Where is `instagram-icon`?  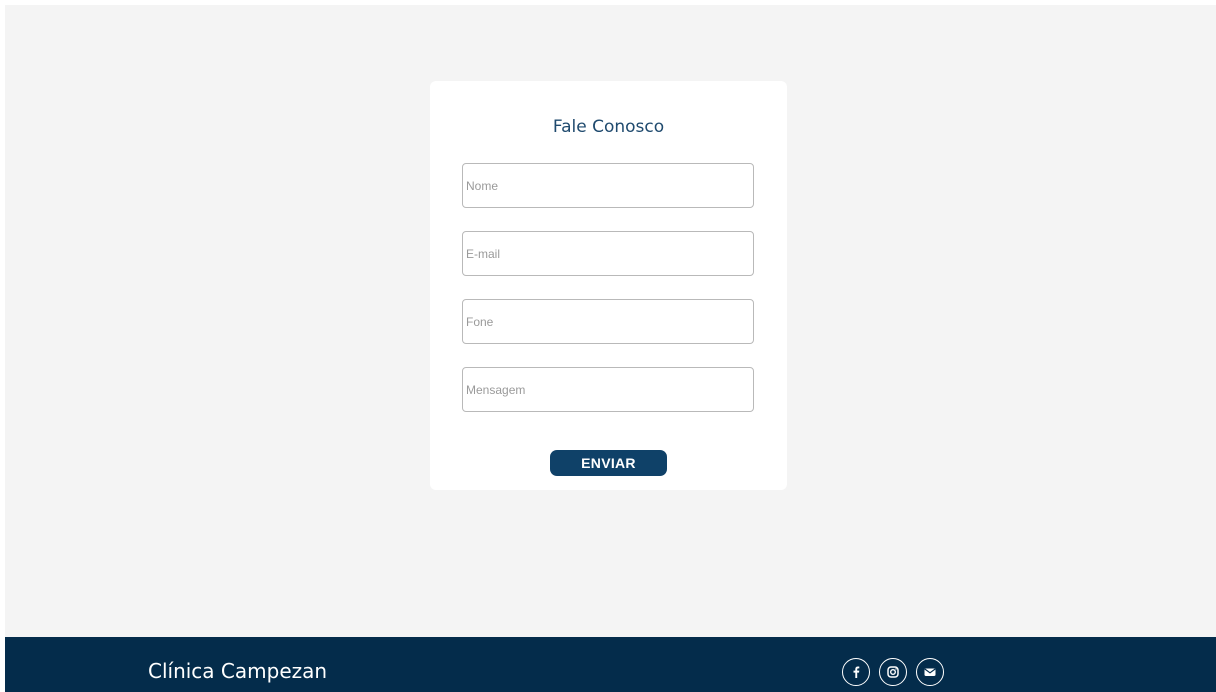 instagram-icon is located at coordinates (893, 672).